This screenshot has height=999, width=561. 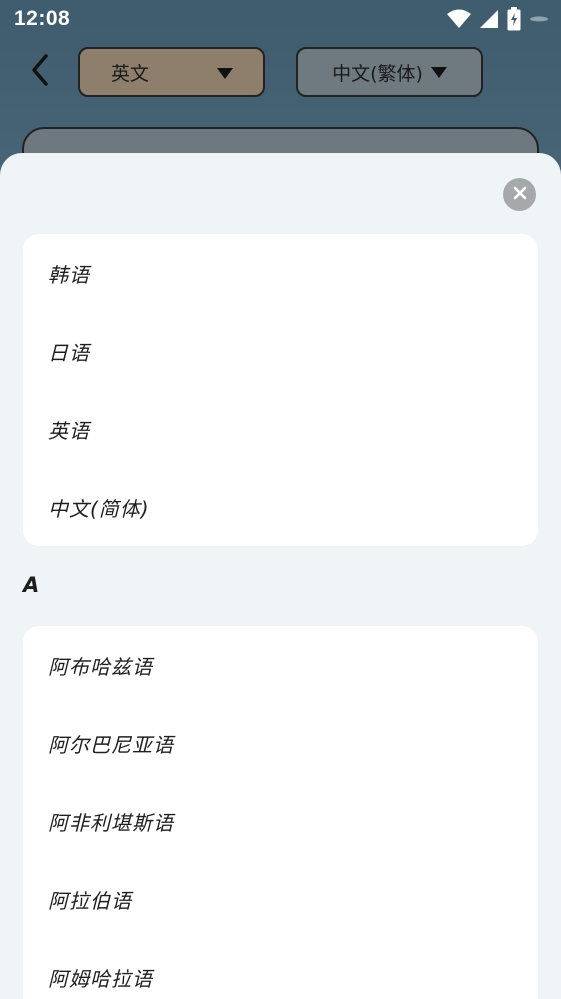 I want to click on language-option-albanian: 阿尔巴尼亚语, so click(x=280, y=743).